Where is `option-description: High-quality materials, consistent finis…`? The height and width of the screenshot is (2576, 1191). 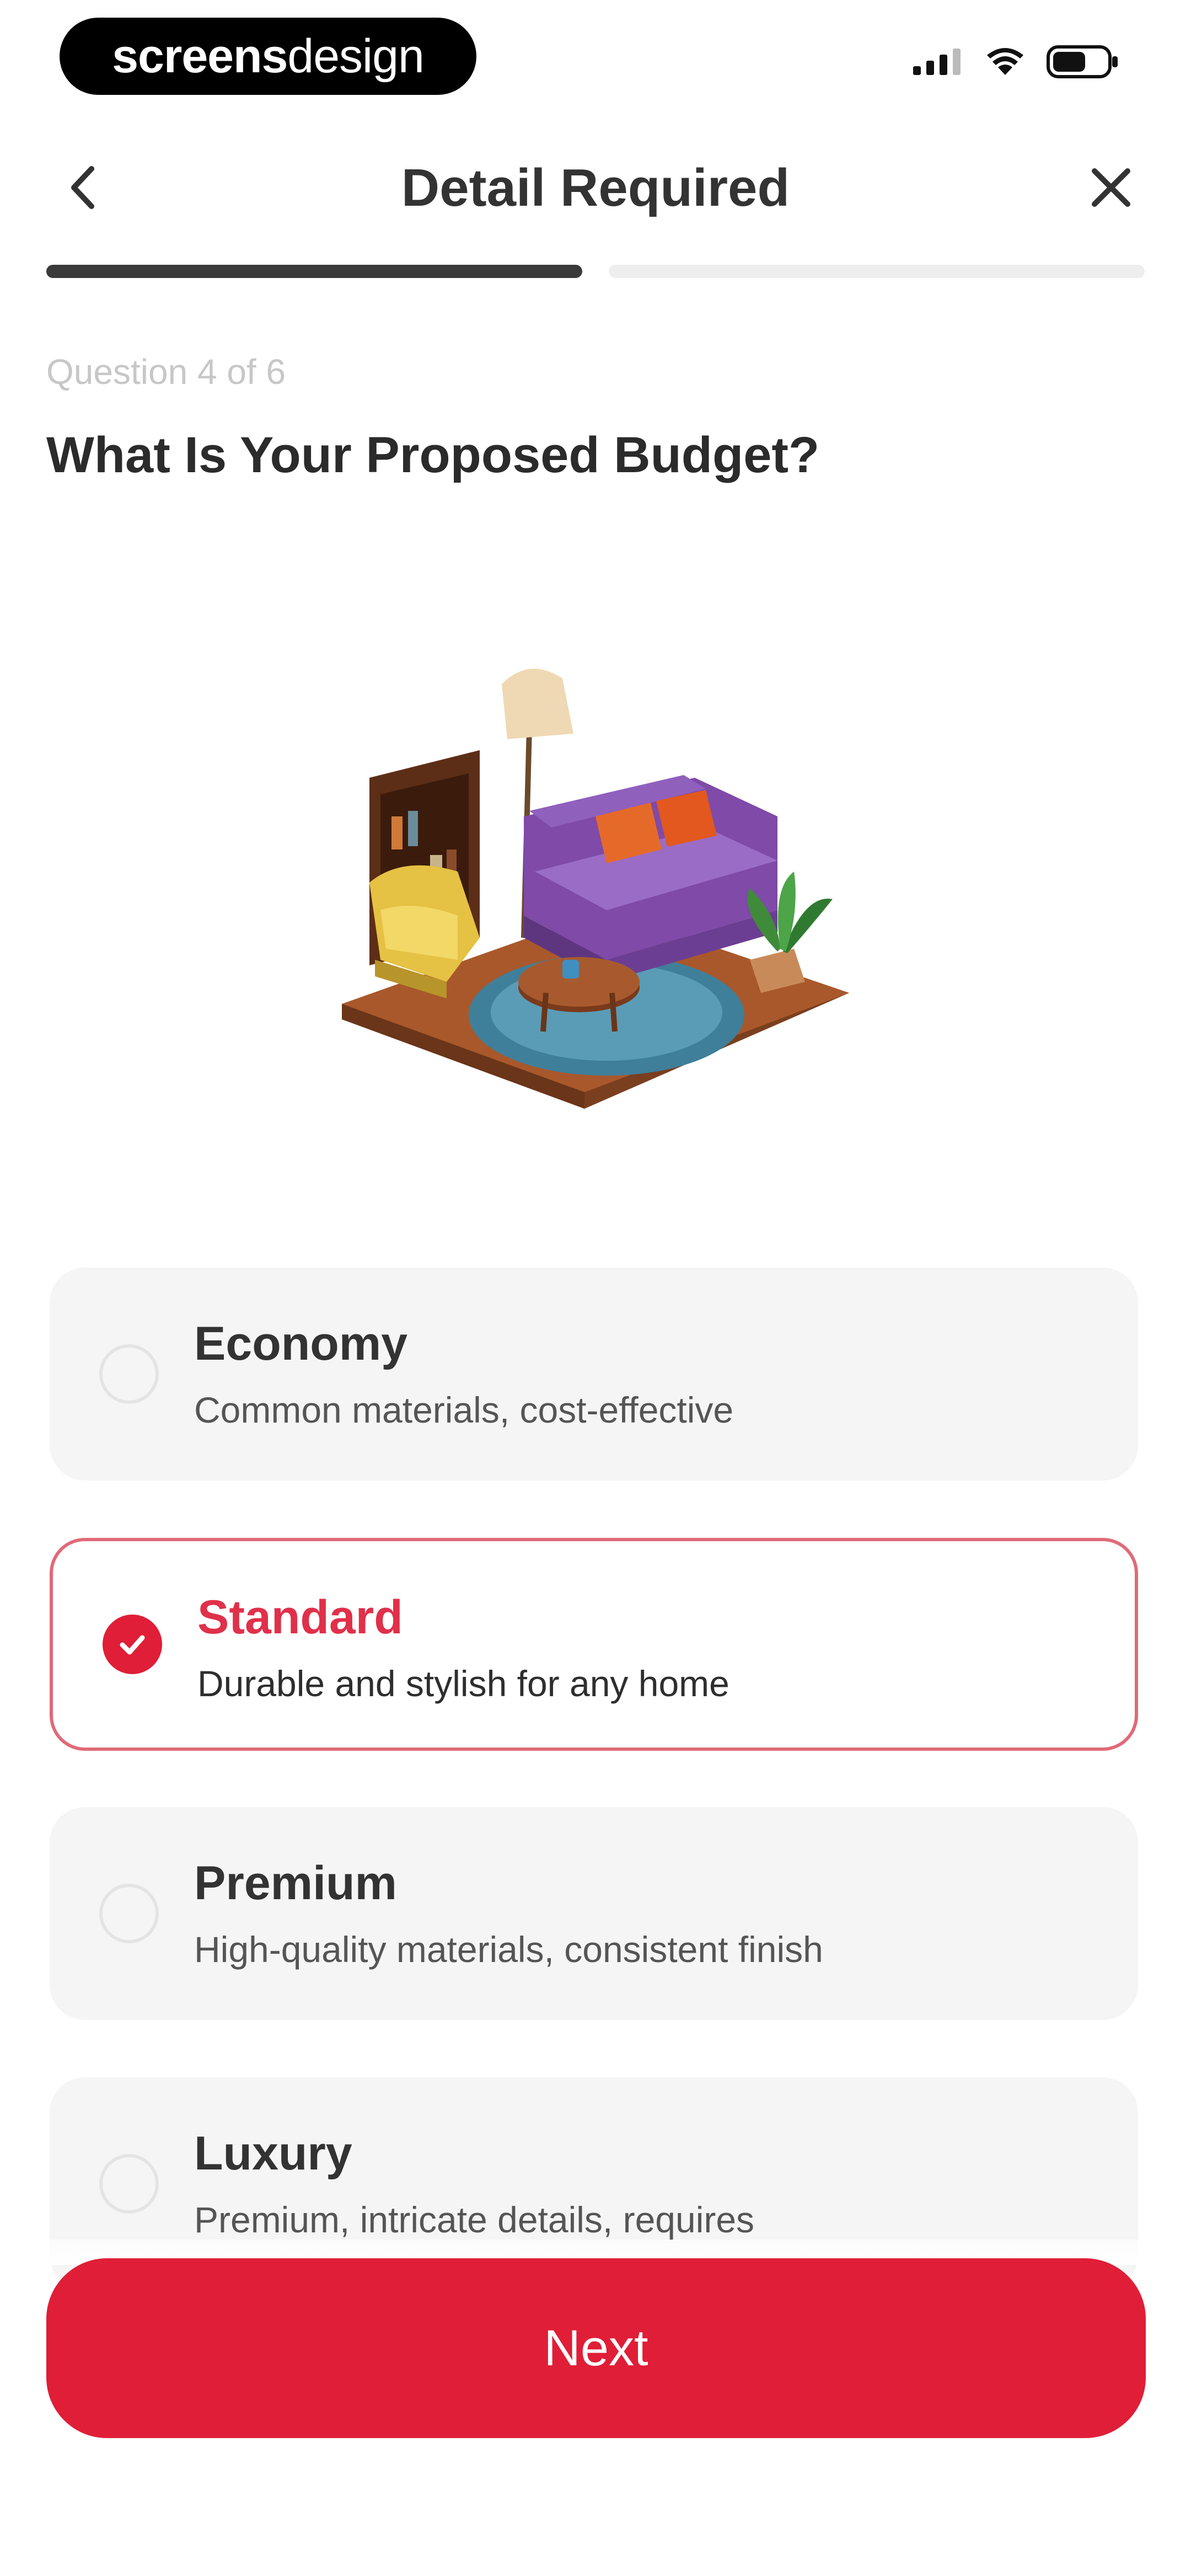
option-description: High-quality materials, consistent finis… is located at coordinates (509, 1949).